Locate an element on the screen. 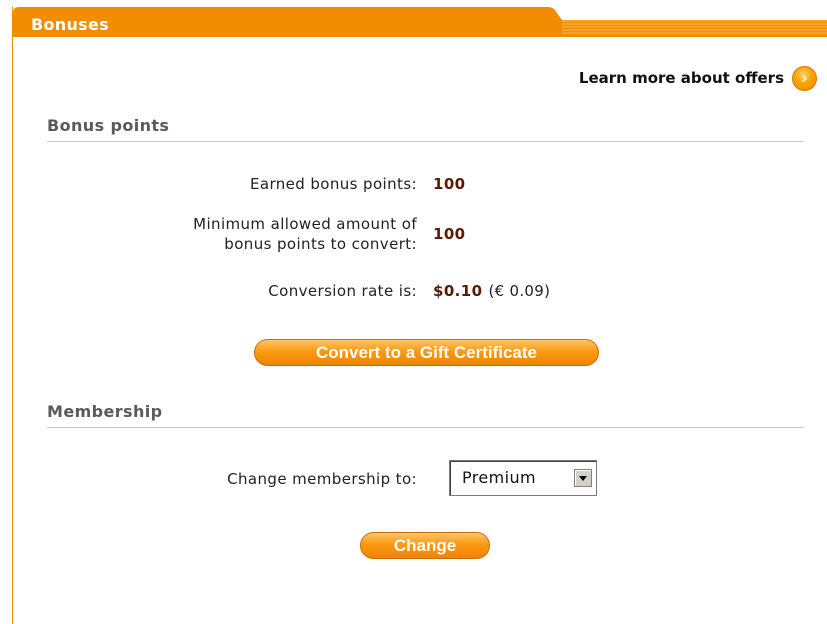 The width and height of the screenshot is (827, 624). minimum-points-label-line1: Minimum allowed amount of is located at coordinates (305, 224).